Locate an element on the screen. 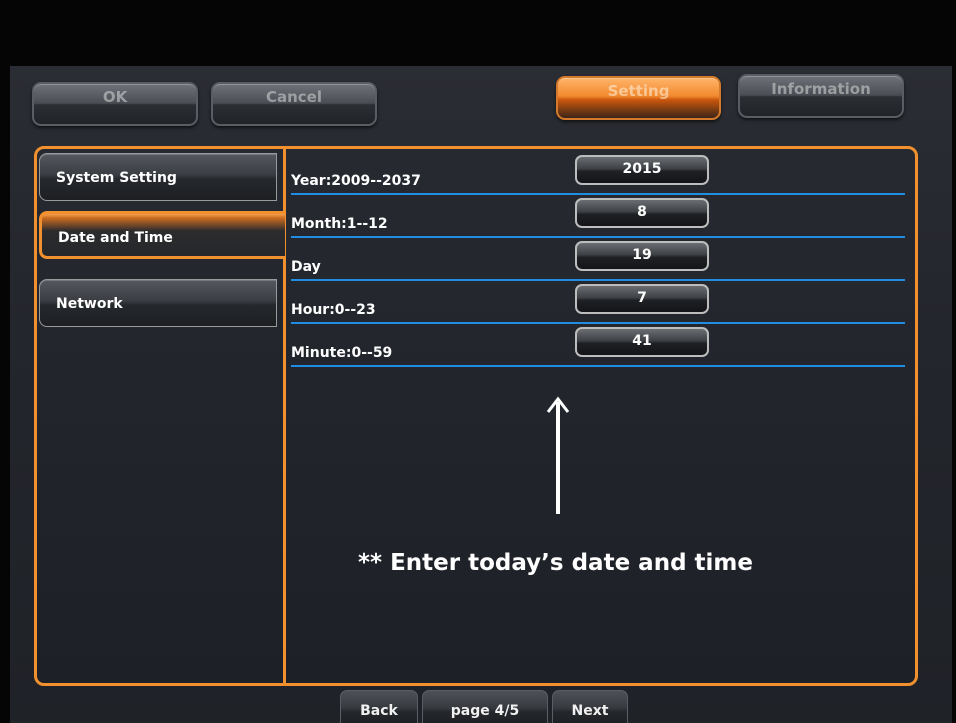  field-label-year: Year:2009--2037 is located at coordinates (356, 181).